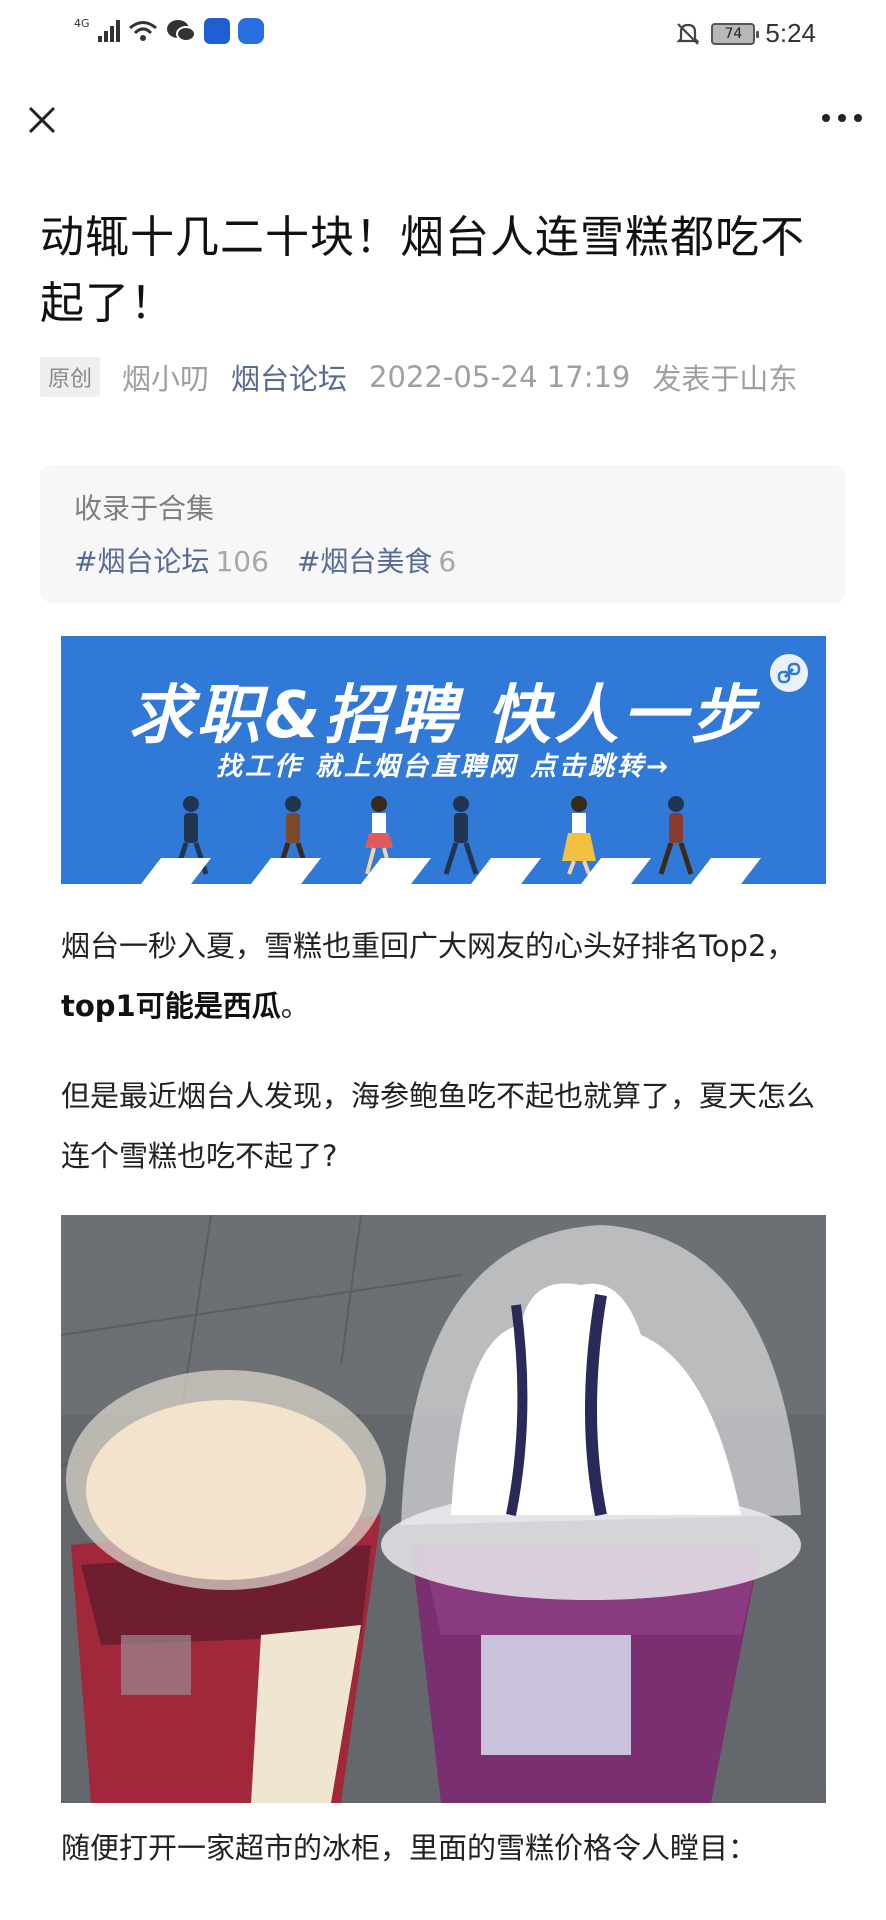  What do you see at coordinates (446, 976) in the screenshot?
I see `article-paragraph: 烟台一秒入夏，雪糕也重回广大网友的心头好排名Top2， top1可能是西瓜。` at bounding box center [446, 976].